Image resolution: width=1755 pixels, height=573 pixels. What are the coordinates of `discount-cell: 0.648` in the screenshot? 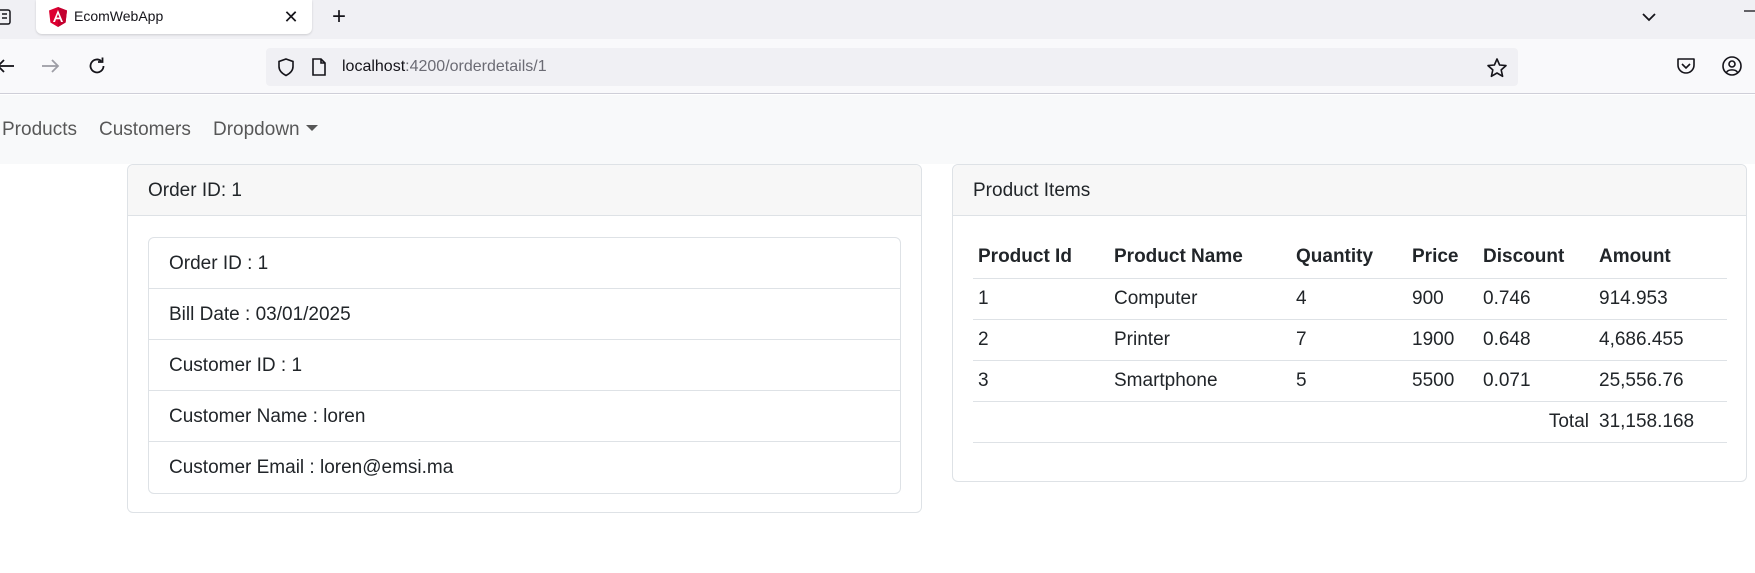 It's located at (1536, 340).